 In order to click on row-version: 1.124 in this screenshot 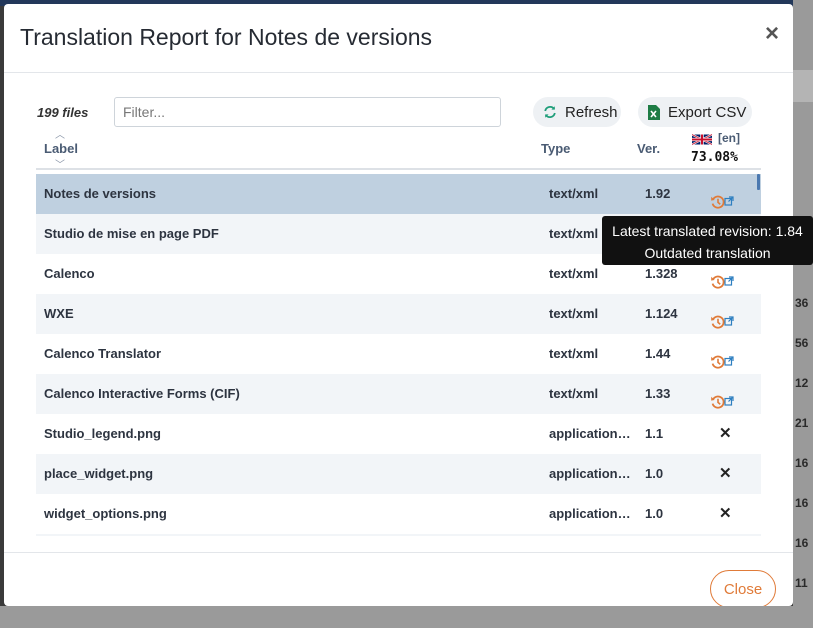, I will do `click(661, 313)`.